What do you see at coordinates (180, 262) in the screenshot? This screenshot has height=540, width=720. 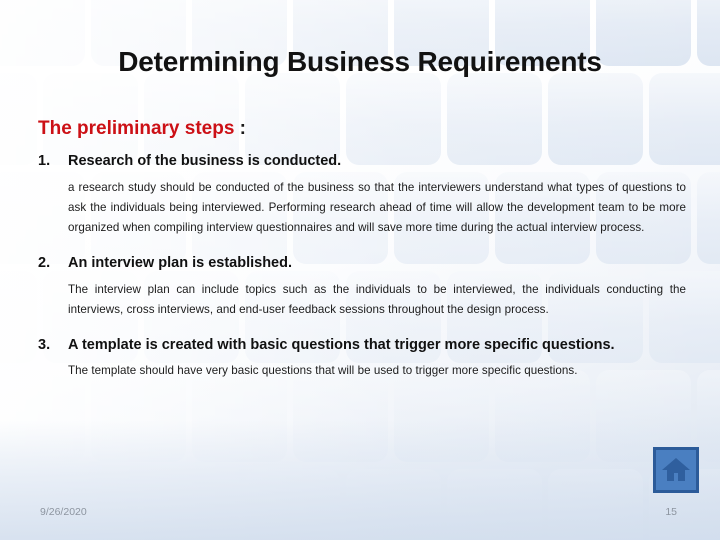 I see `list-item-title: An interview plan is established.` at bounding box center [180, 262].